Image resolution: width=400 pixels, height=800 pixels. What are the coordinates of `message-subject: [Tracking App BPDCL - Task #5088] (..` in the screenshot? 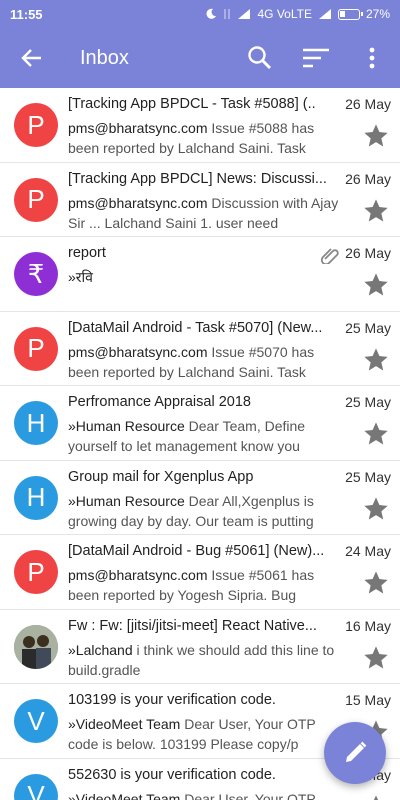 It's located at (192, 104).